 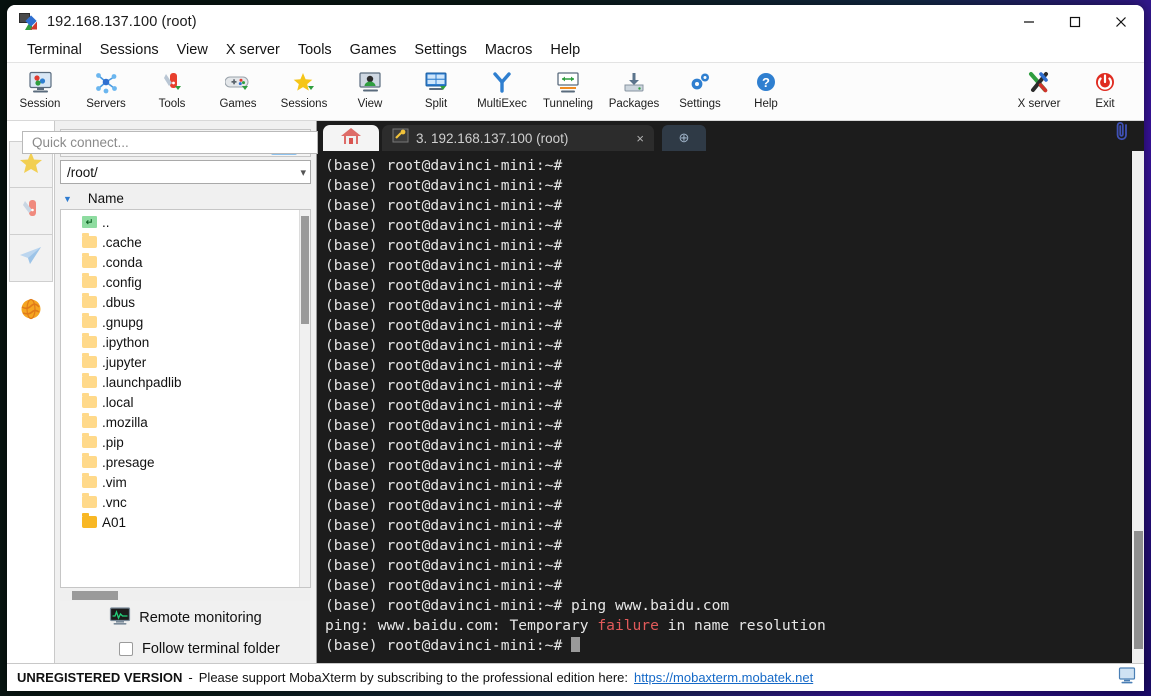 I want to click on maximize-button, so click(x=1075, y=21).